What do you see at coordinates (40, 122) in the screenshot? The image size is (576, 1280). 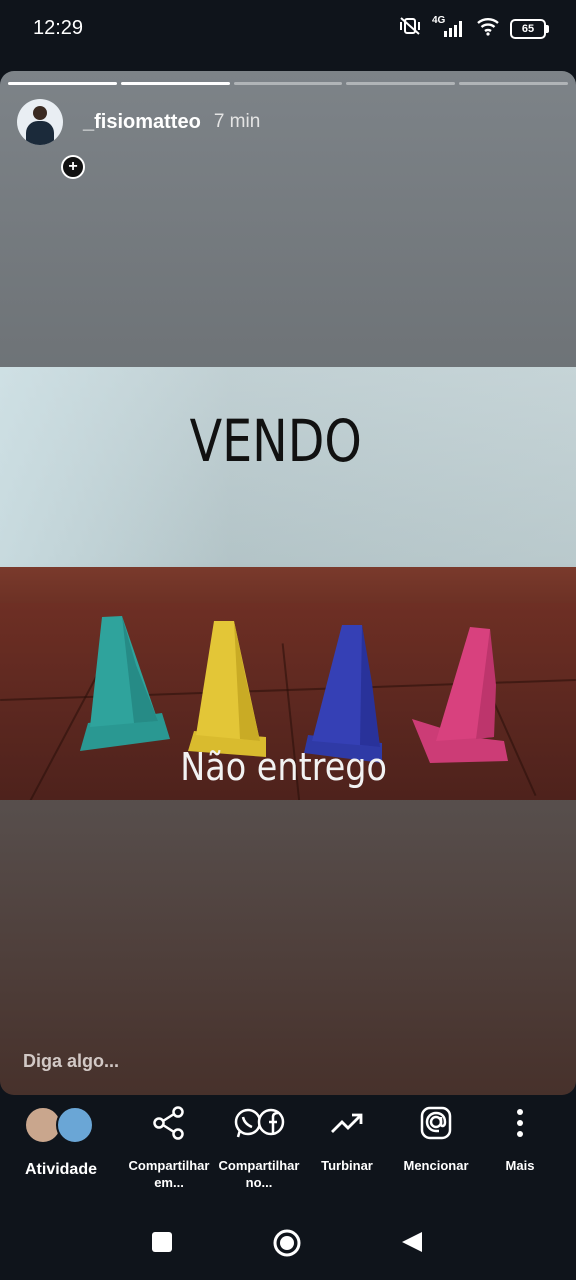 I see `avatar` at bounding box center [40, 122].